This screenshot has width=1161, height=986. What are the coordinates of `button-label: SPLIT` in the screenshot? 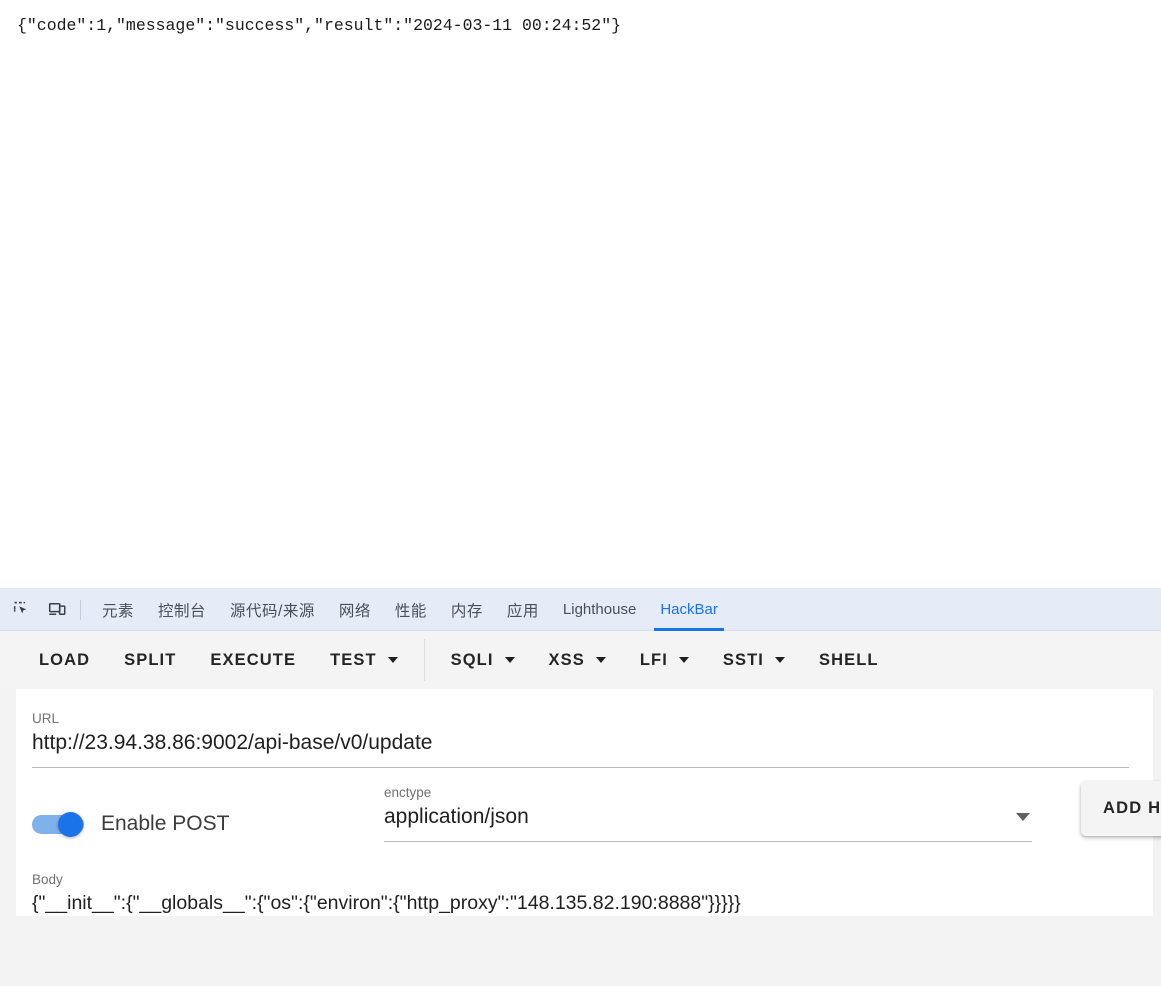 It's located at (150, 659).